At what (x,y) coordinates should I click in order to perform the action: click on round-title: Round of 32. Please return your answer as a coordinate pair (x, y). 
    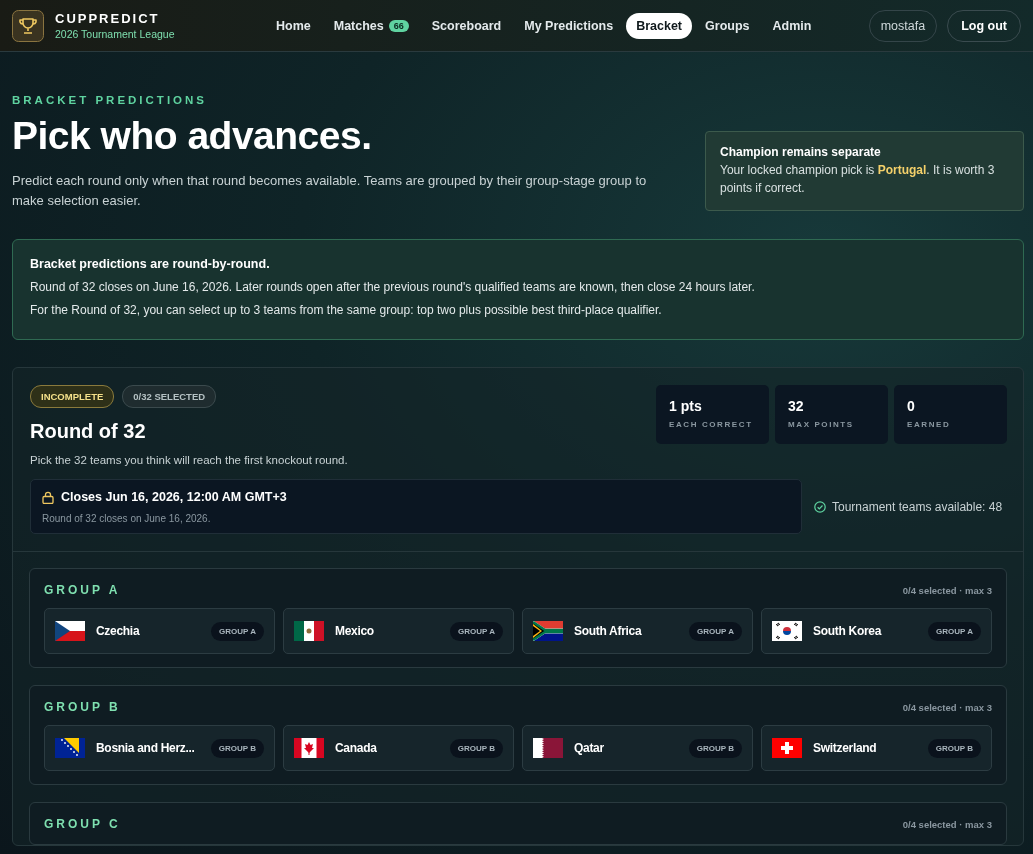
    Looking at the image, I should click on (88, 431).